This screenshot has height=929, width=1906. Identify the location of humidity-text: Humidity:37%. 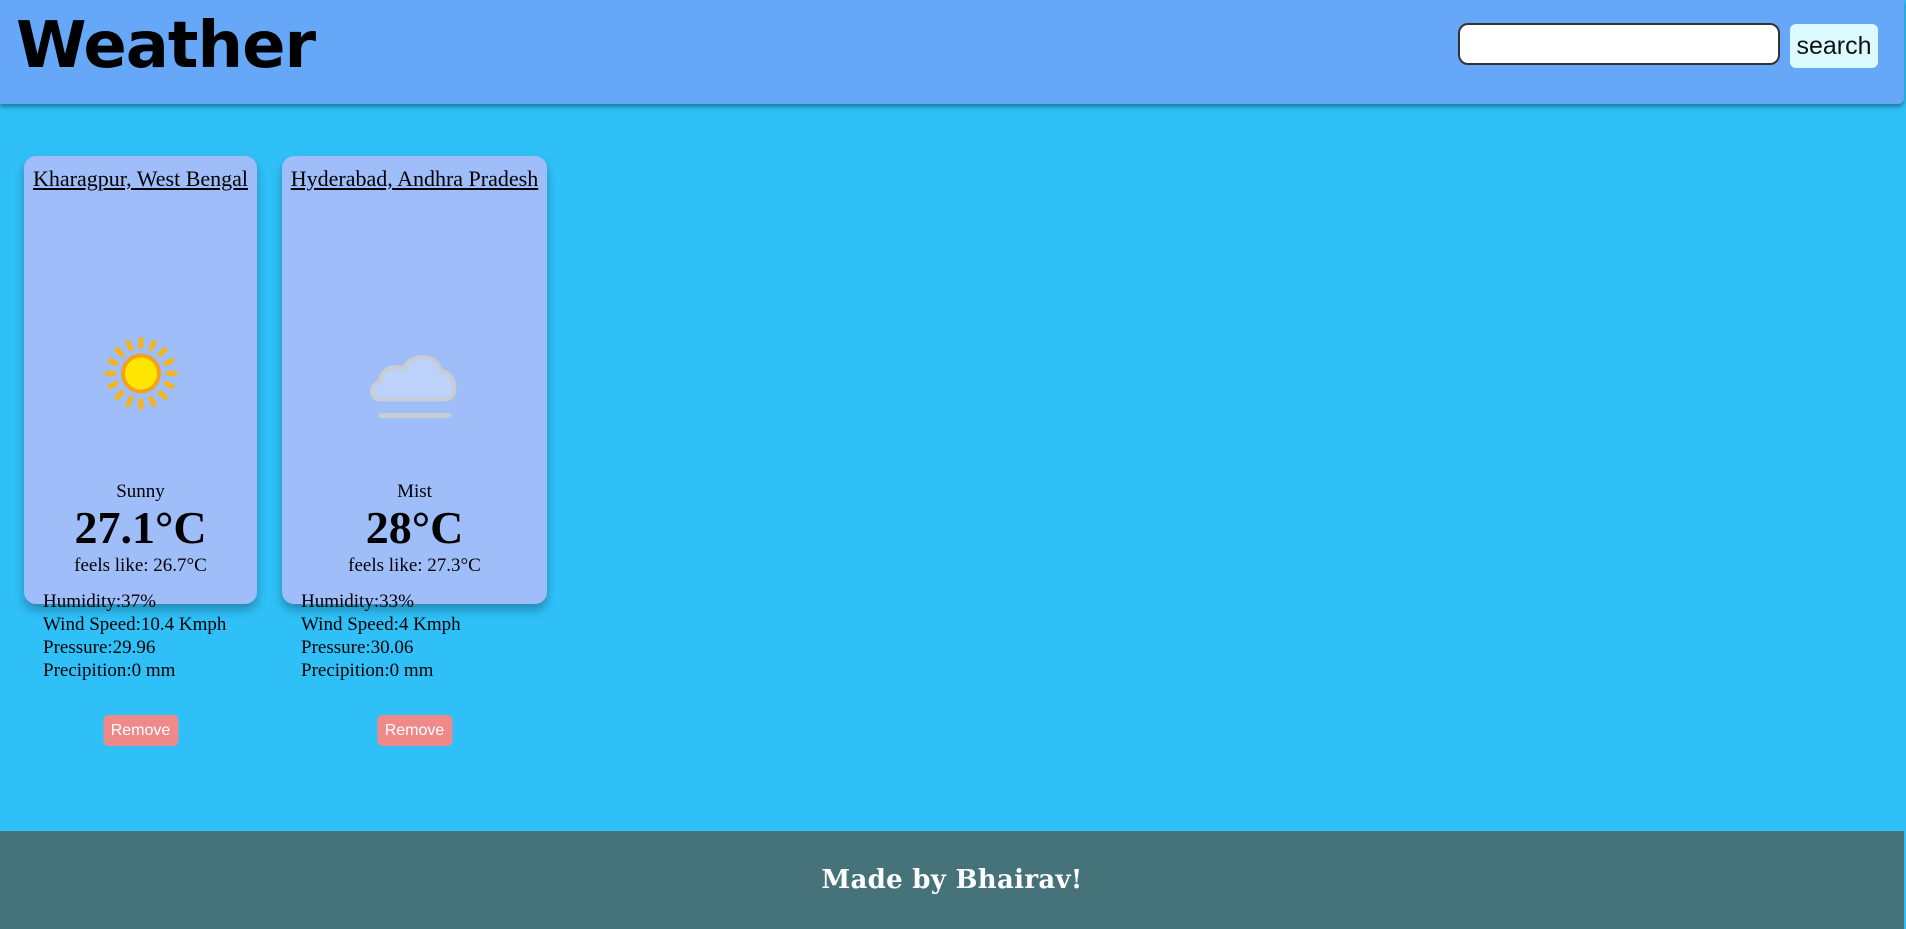
(99, 601).